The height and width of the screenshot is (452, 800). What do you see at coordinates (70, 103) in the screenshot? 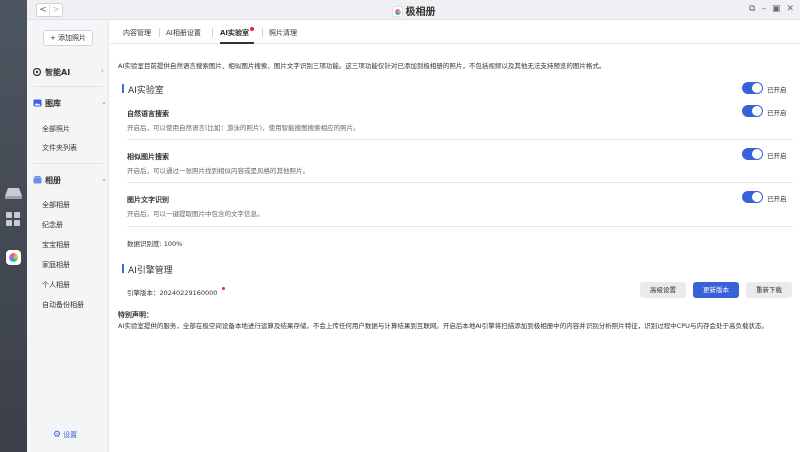
I see `sidebar-section-library: 图库 ⌄` at bounding box center [70, 103].